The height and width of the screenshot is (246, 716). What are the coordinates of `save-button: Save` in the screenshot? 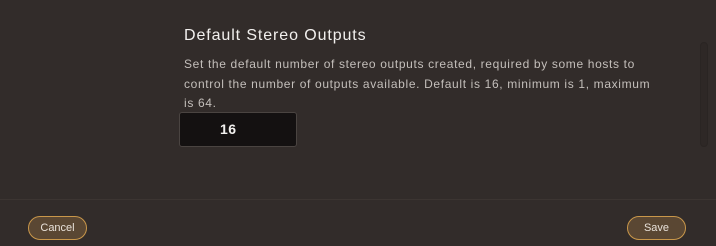 It's located at (656, 228).